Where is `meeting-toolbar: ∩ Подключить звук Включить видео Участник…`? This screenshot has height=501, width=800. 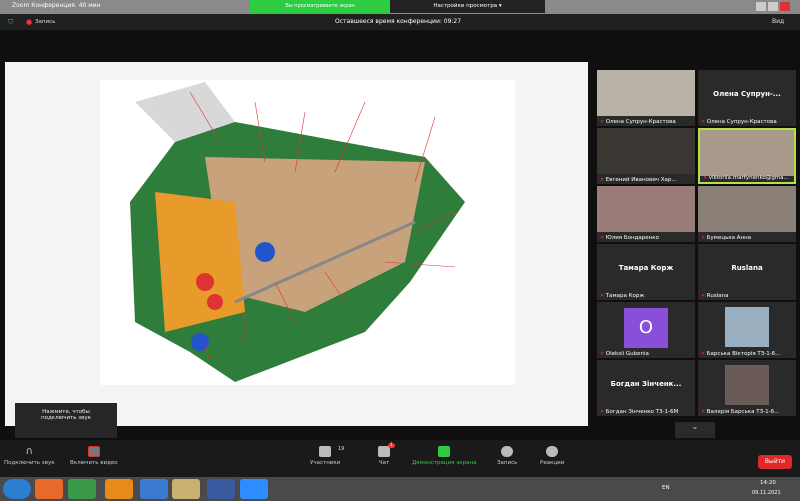
meeting-toolbar: ∩ Подключить звук Включить видео Участник… is located at coordinates (400, 458).